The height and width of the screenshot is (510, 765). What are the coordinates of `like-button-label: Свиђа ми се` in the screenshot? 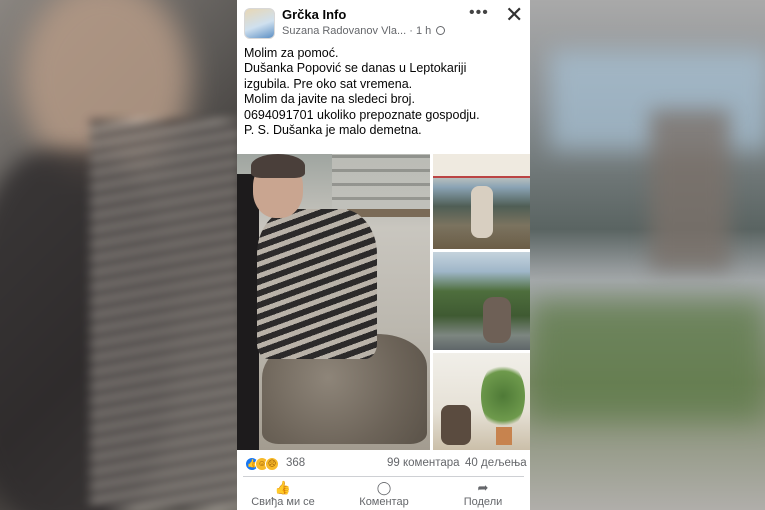 It's located at (283, 502).